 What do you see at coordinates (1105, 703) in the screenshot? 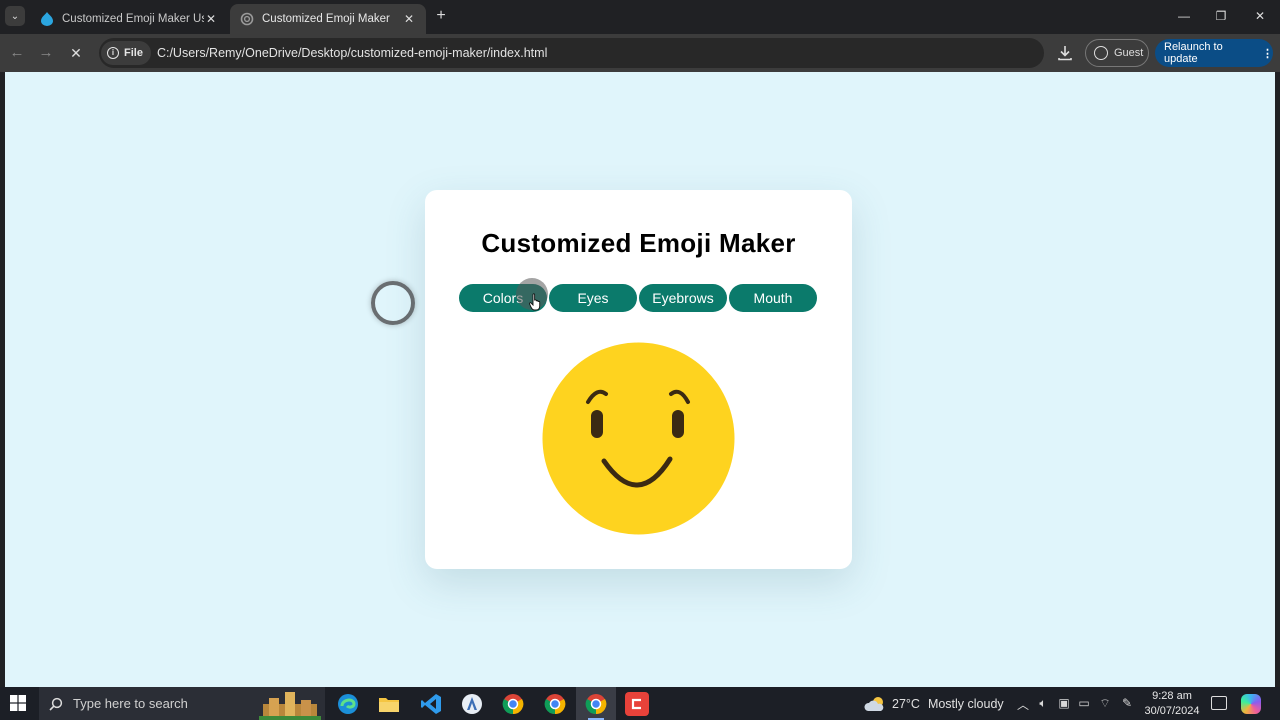
I see `wifi-icon: ⌔` at bounding box center [1105, 703].